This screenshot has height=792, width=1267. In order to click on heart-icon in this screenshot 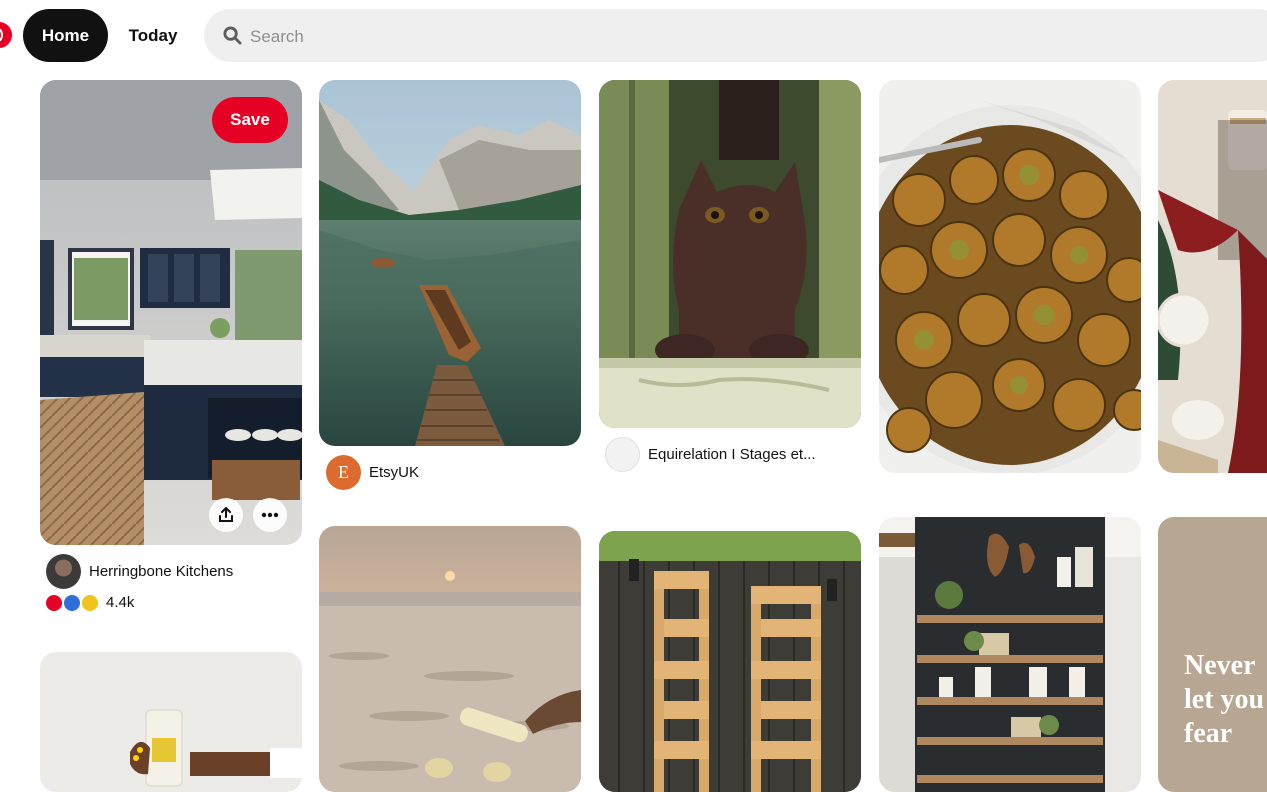, I will do `click(54, 602)`.